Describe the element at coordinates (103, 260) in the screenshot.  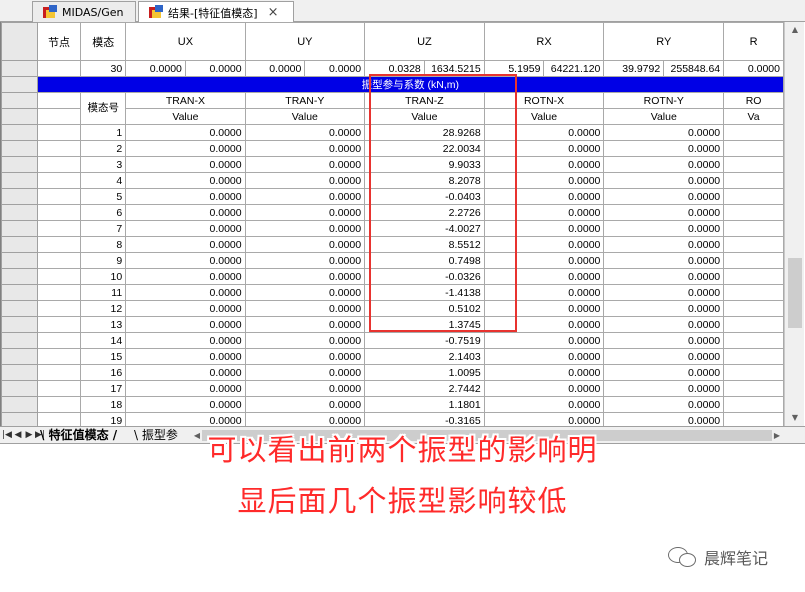
I see `cell-mode: 9` at that location.